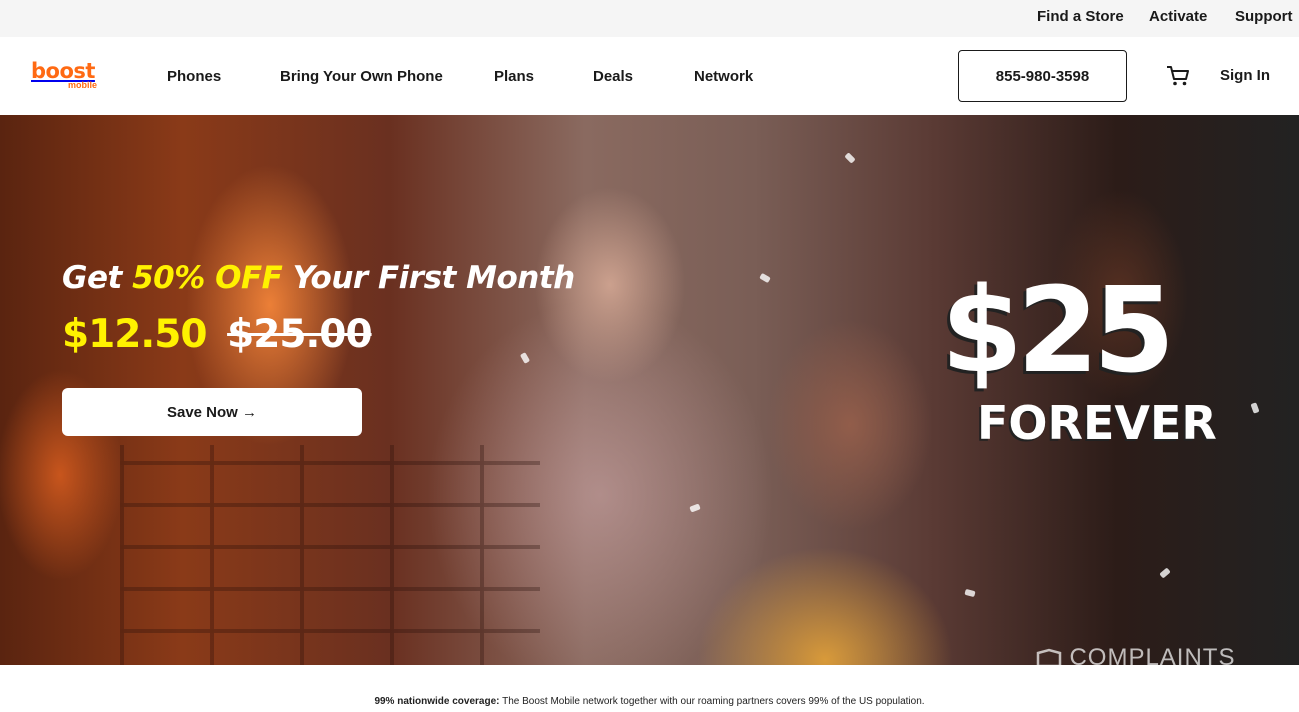 The height and width of the screenshot is (712, 1299). Describe the element at coordinates (437, 701) in the screenshot. I see `coverage-label: 99% nationwide coverage:` at that location.